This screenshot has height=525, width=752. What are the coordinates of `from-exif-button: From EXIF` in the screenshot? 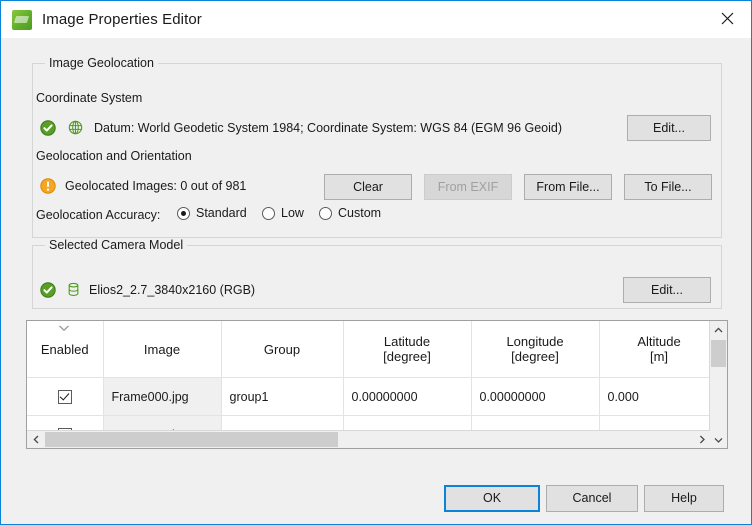 It's located at (468, 187).